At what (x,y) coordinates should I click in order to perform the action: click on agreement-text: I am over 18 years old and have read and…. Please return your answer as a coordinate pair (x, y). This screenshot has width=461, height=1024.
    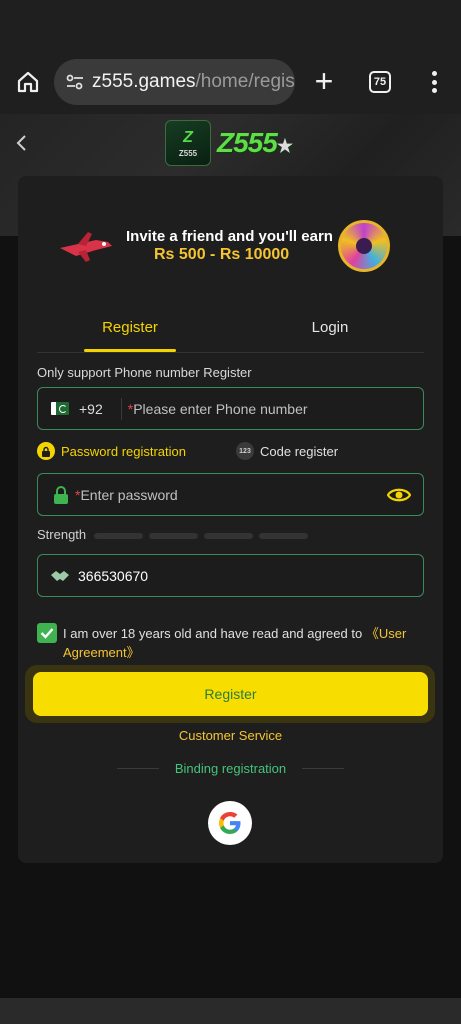
    Looking at the image, I should click on (243, 643).